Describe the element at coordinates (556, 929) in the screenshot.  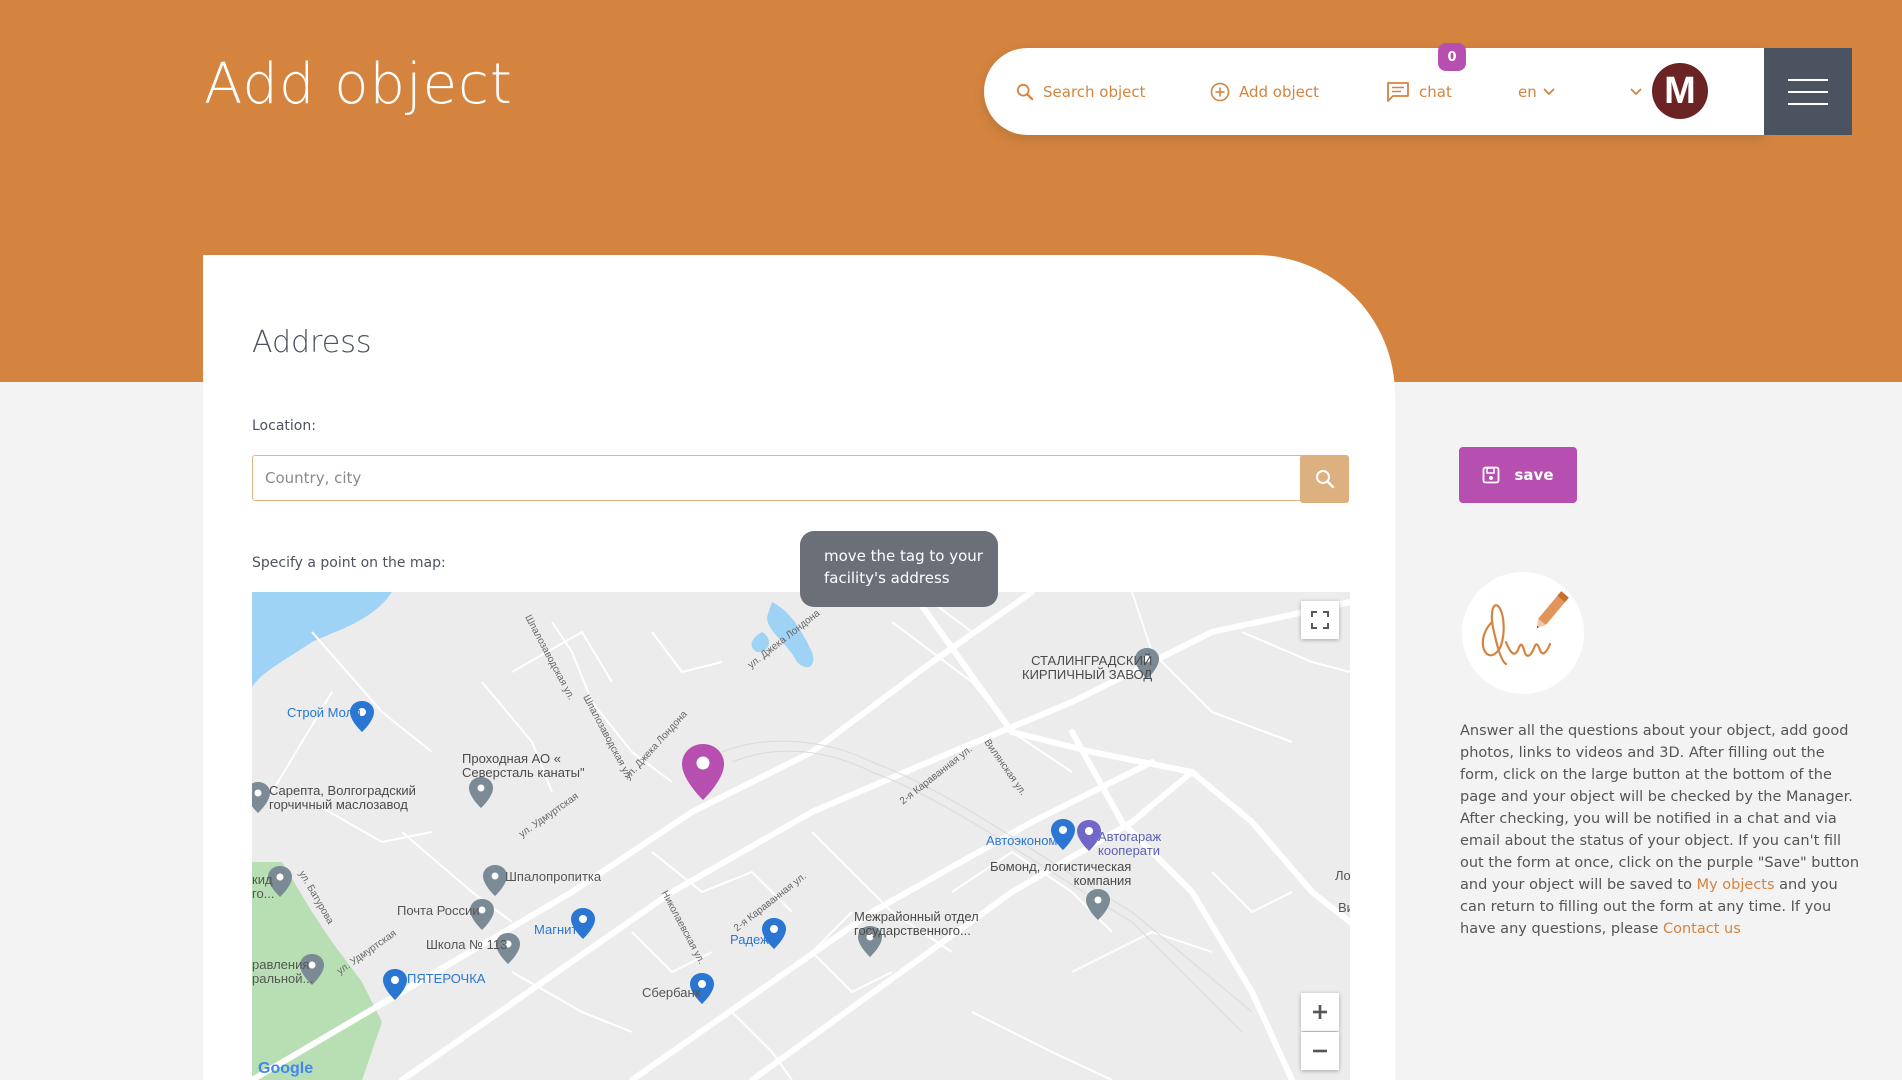
I see `map-label: Магнит` at that location.